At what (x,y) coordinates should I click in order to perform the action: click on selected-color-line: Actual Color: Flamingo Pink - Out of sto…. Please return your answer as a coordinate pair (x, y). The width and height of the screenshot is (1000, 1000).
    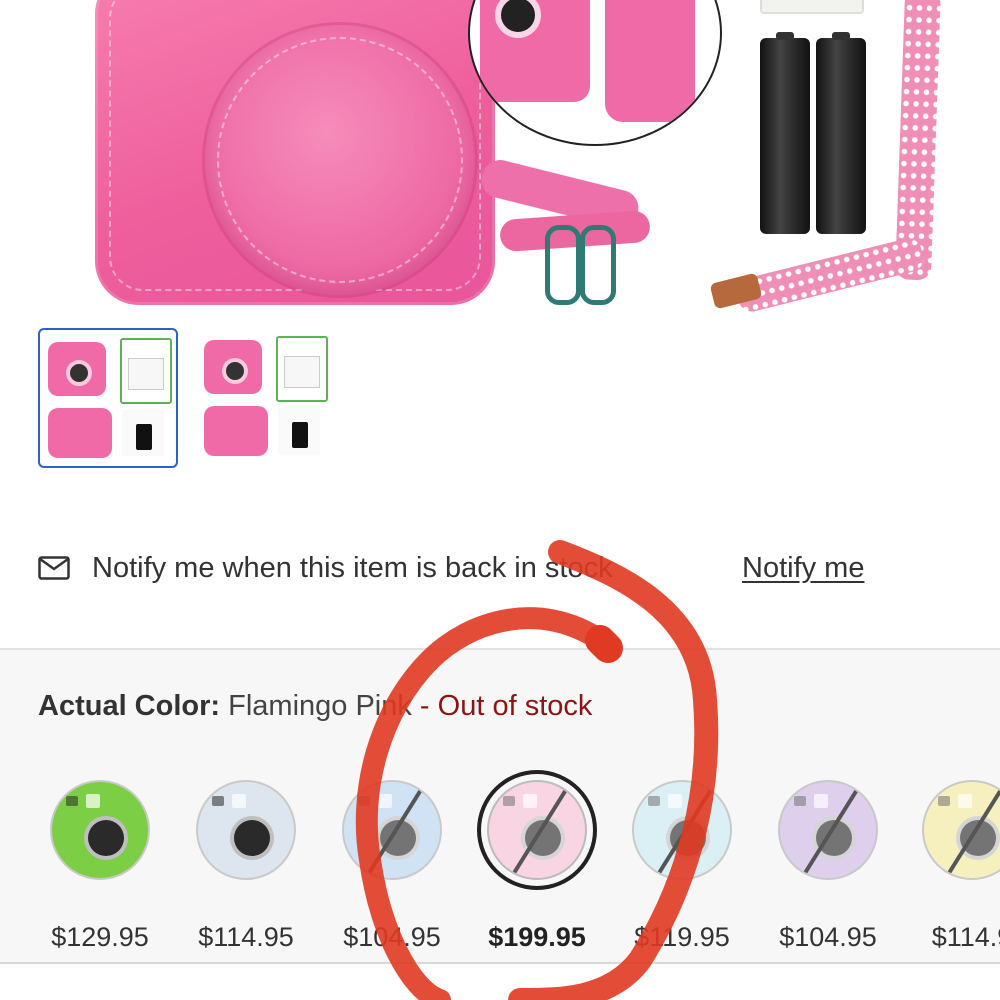
    Looking at the image, I should click on (315, 706).